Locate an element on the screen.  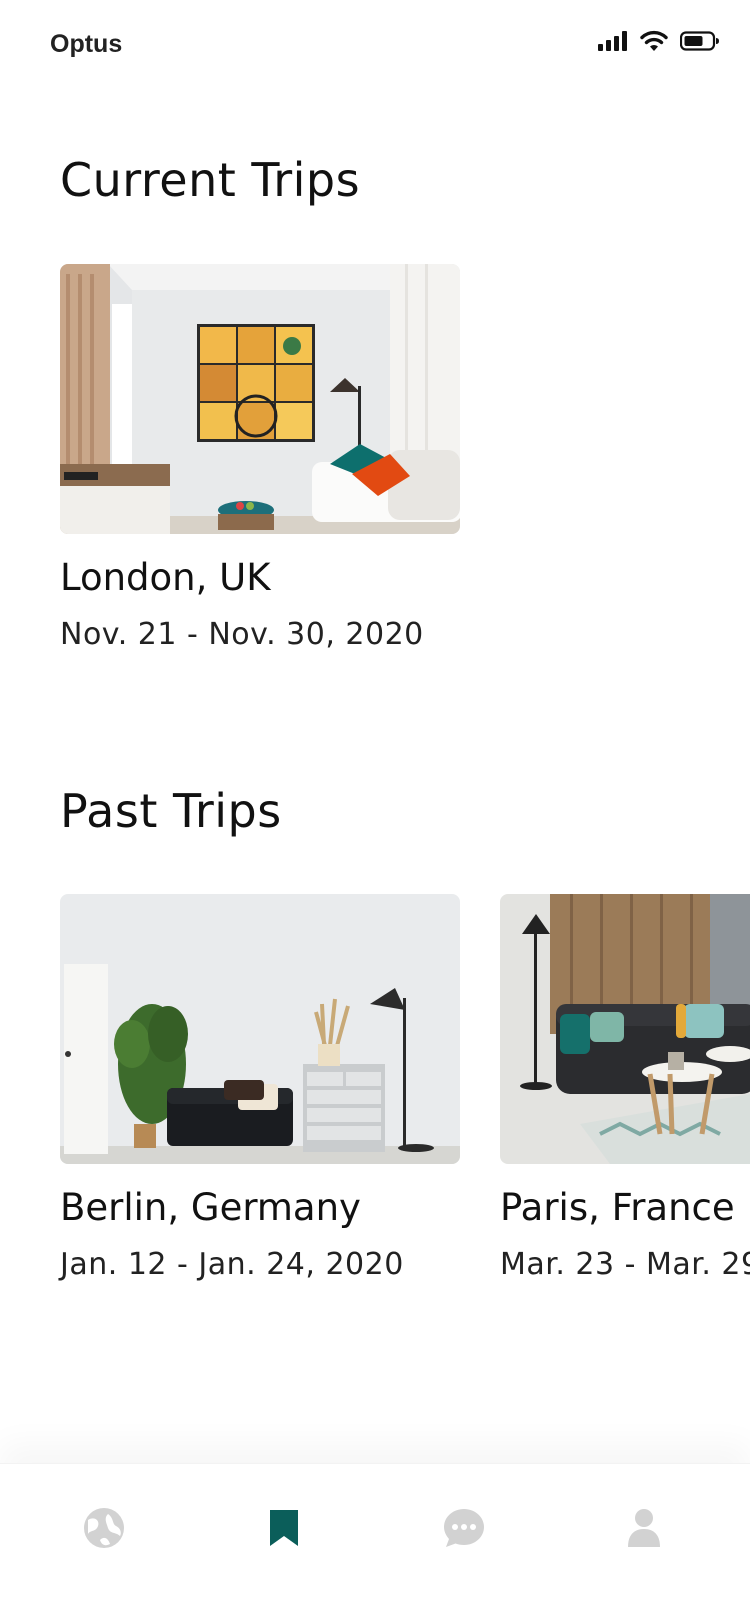
trip-card-berlin: Berlin, Germany Jan. 12 - Jan. 24, 2020 is located at coordinates (260, 1088).